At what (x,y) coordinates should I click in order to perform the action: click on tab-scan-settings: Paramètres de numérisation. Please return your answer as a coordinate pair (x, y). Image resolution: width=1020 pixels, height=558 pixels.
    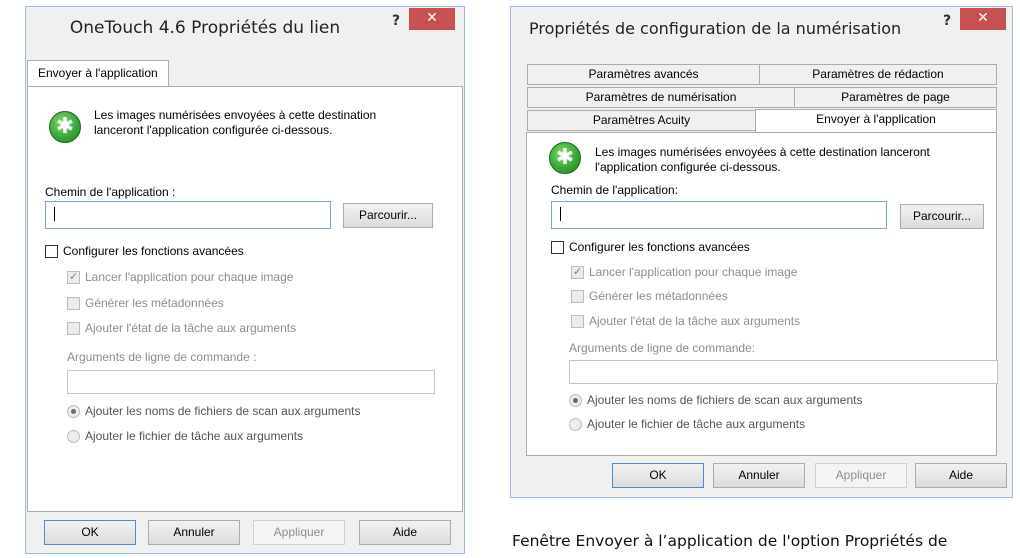
    Looking at the image, I should click on (661, 97).